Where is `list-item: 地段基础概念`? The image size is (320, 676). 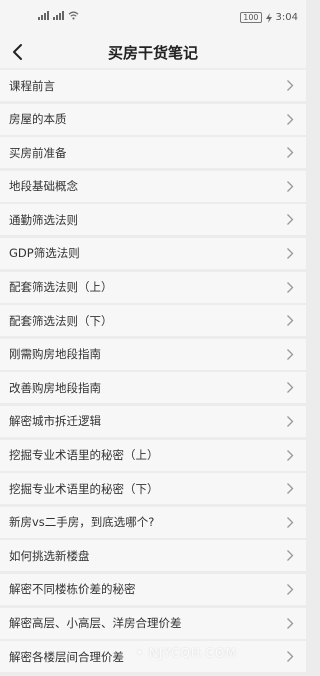
list-item: 地段基础概念 is located at coordinates (153, 186).